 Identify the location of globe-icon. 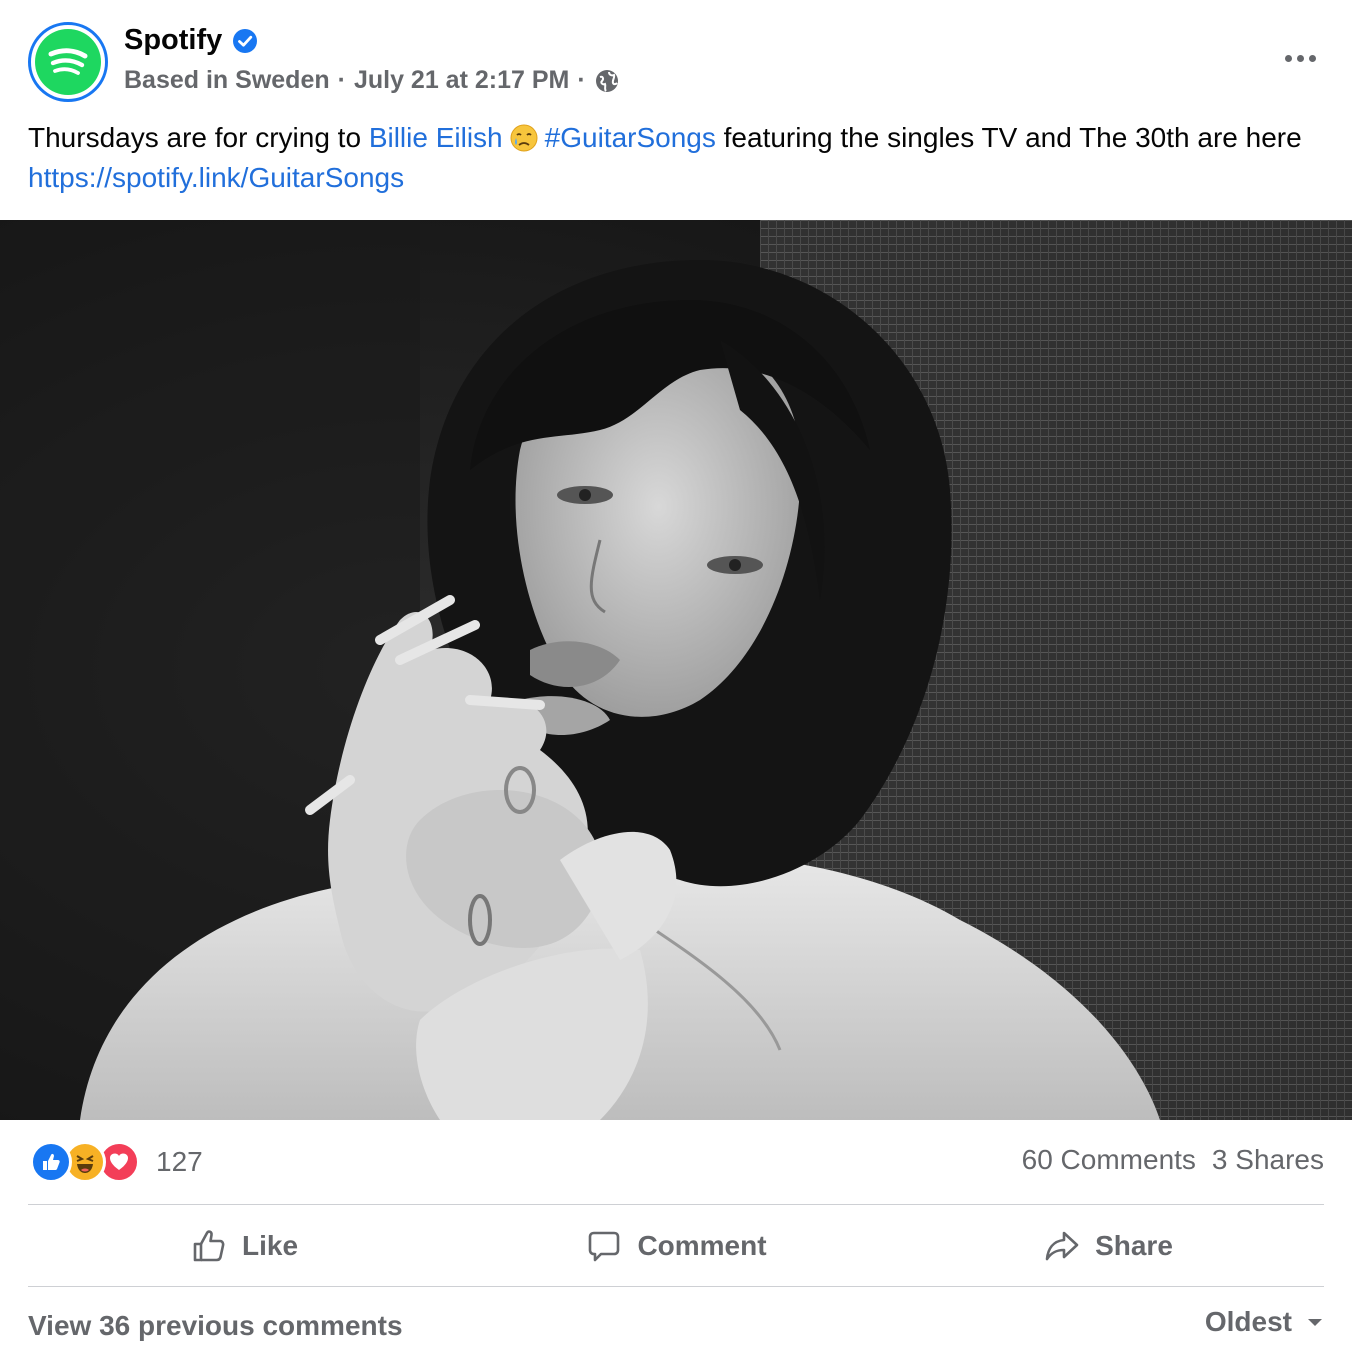
(607, 81).